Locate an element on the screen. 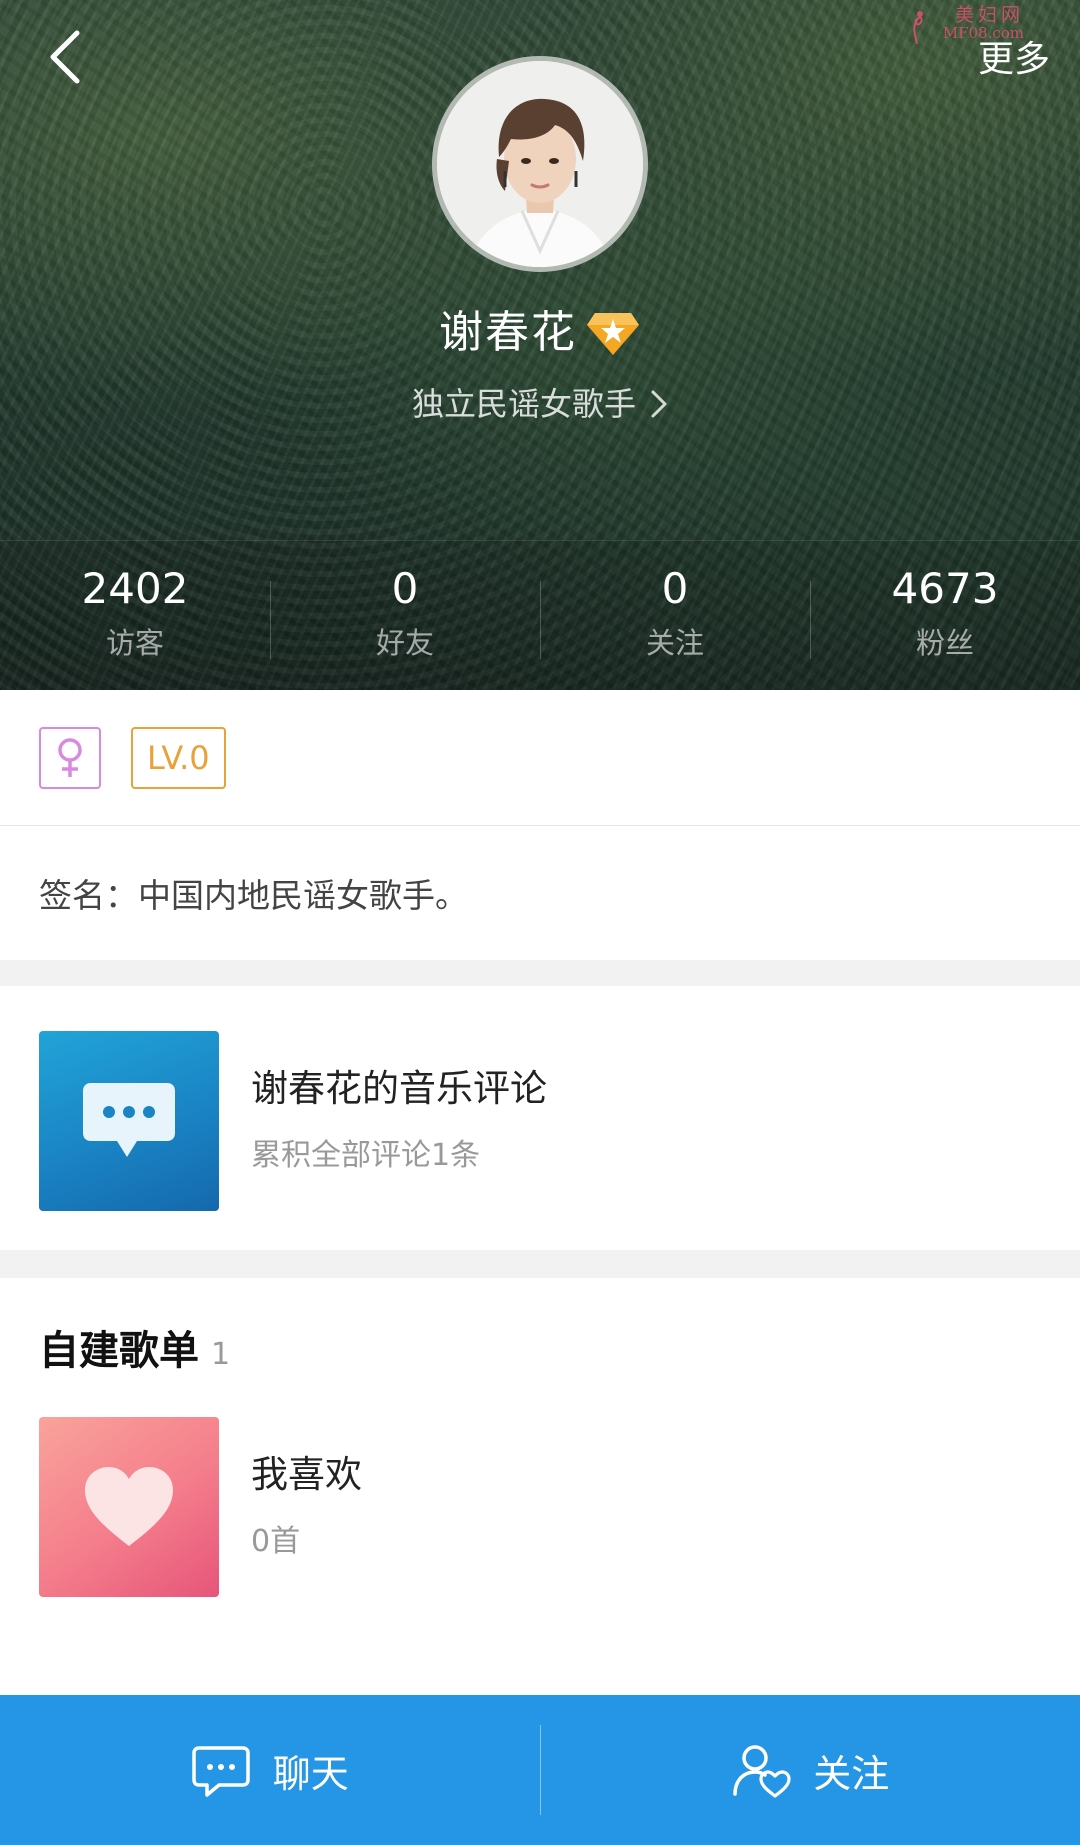 This screenshot has width=1080, height=1845. stat-label: 访客 is located at coordinates (134, 643).